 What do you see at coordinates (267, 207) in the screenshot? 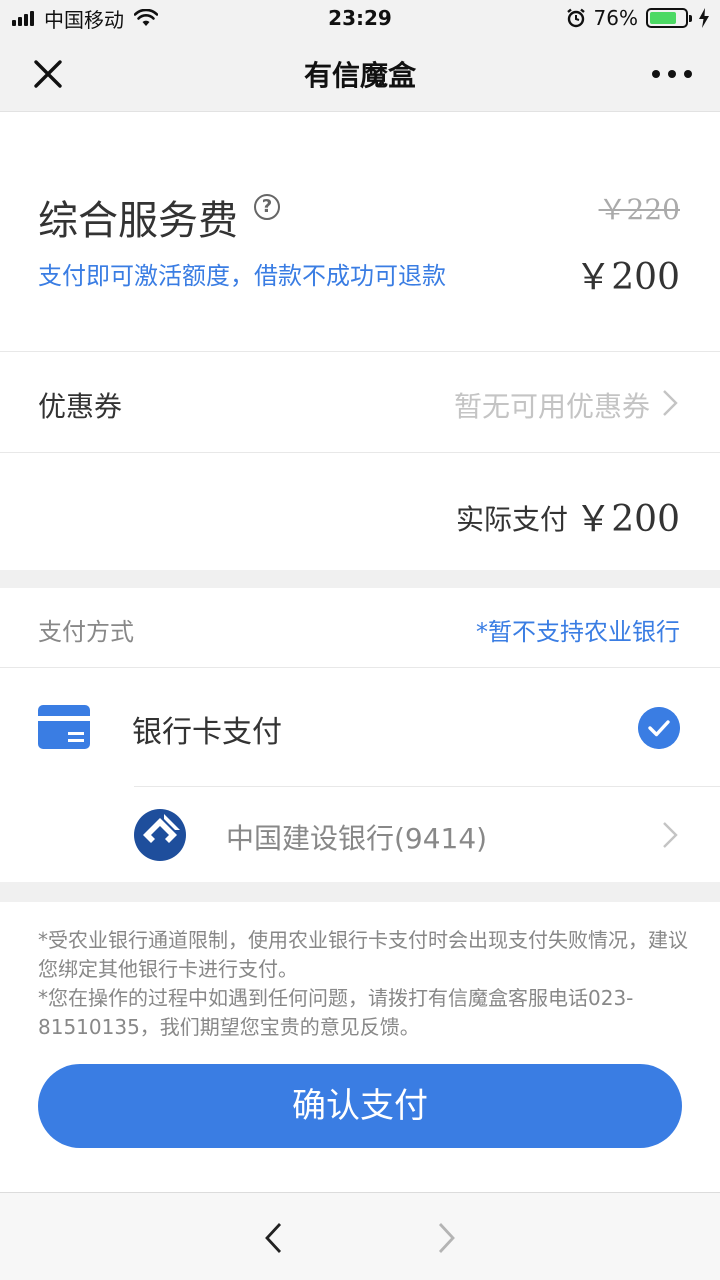
I see `help-icon: ?` at bounding box center [267, 207].